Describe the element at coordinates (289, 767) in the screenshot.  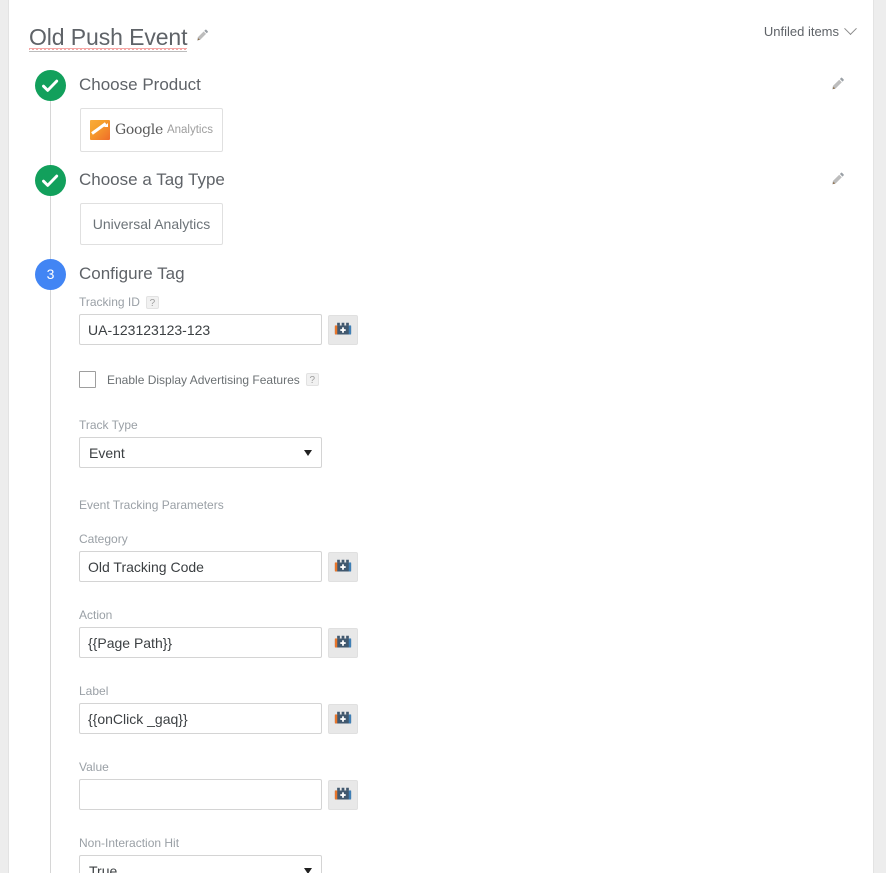
I see `value-field-label-row: Value` at that location.